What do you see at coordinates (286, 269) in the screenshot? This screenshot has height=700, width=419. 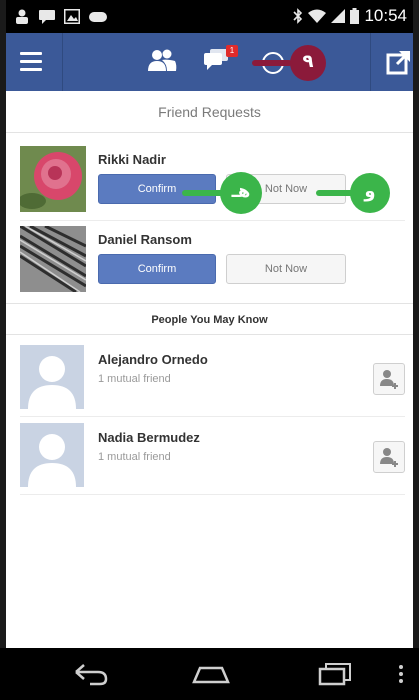 I see `not-now-button: Not Now` at bounding box center [286, 269].